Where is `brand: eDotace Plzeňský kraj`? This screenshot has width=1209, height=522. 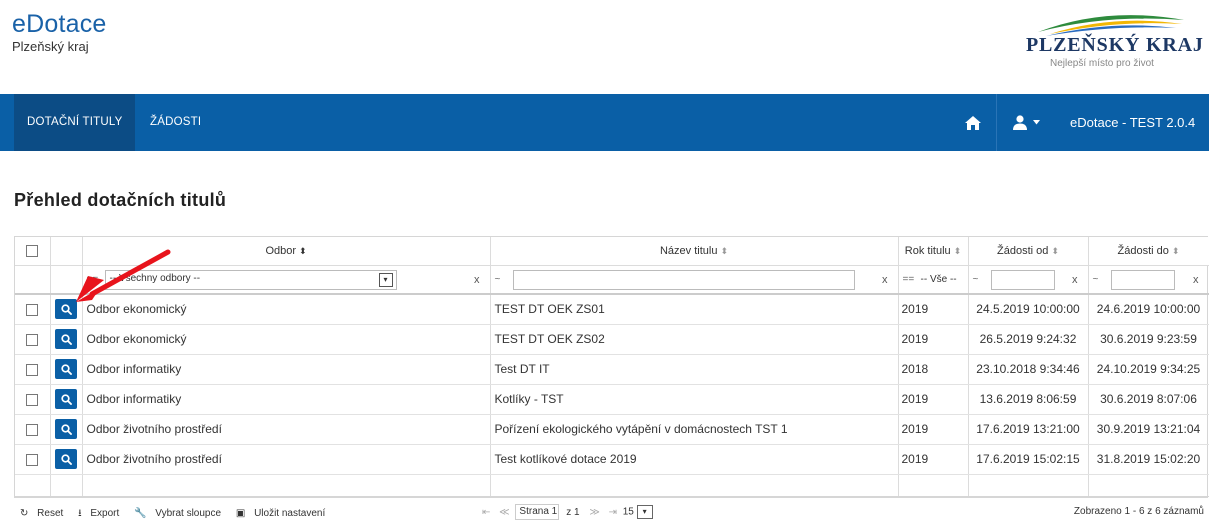
brand: eDotace Plzeňský kraj is located at coordinates (59, 32).